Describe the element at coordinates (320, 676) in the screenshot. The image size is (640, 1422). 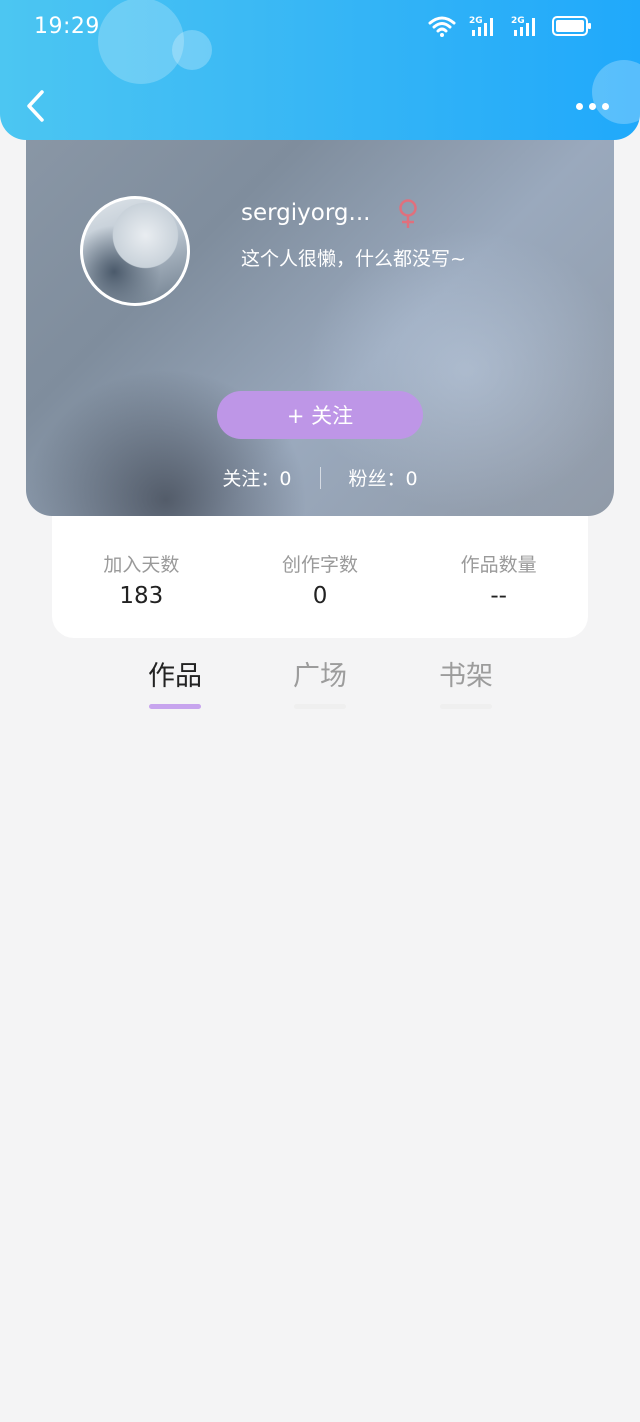
I see `tab-label: 广场` at that location.